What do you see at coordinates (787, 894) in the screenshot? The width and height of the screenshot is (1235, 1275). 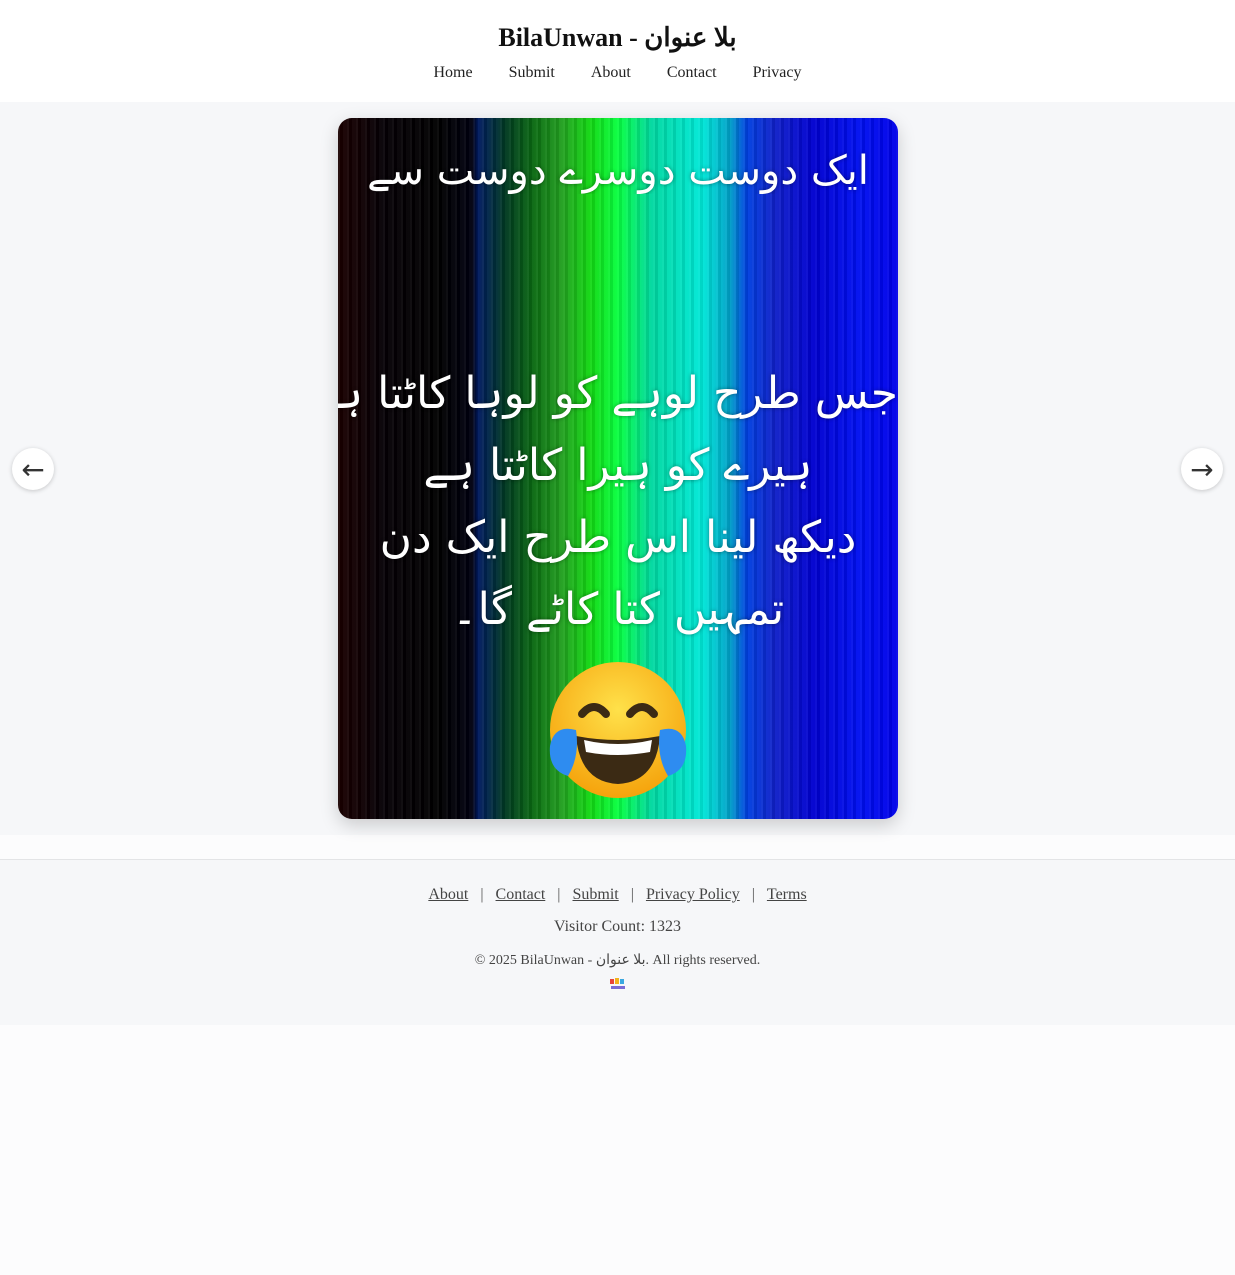 I see `footer-link-terms: Terms` at bounding box center [787, 894].